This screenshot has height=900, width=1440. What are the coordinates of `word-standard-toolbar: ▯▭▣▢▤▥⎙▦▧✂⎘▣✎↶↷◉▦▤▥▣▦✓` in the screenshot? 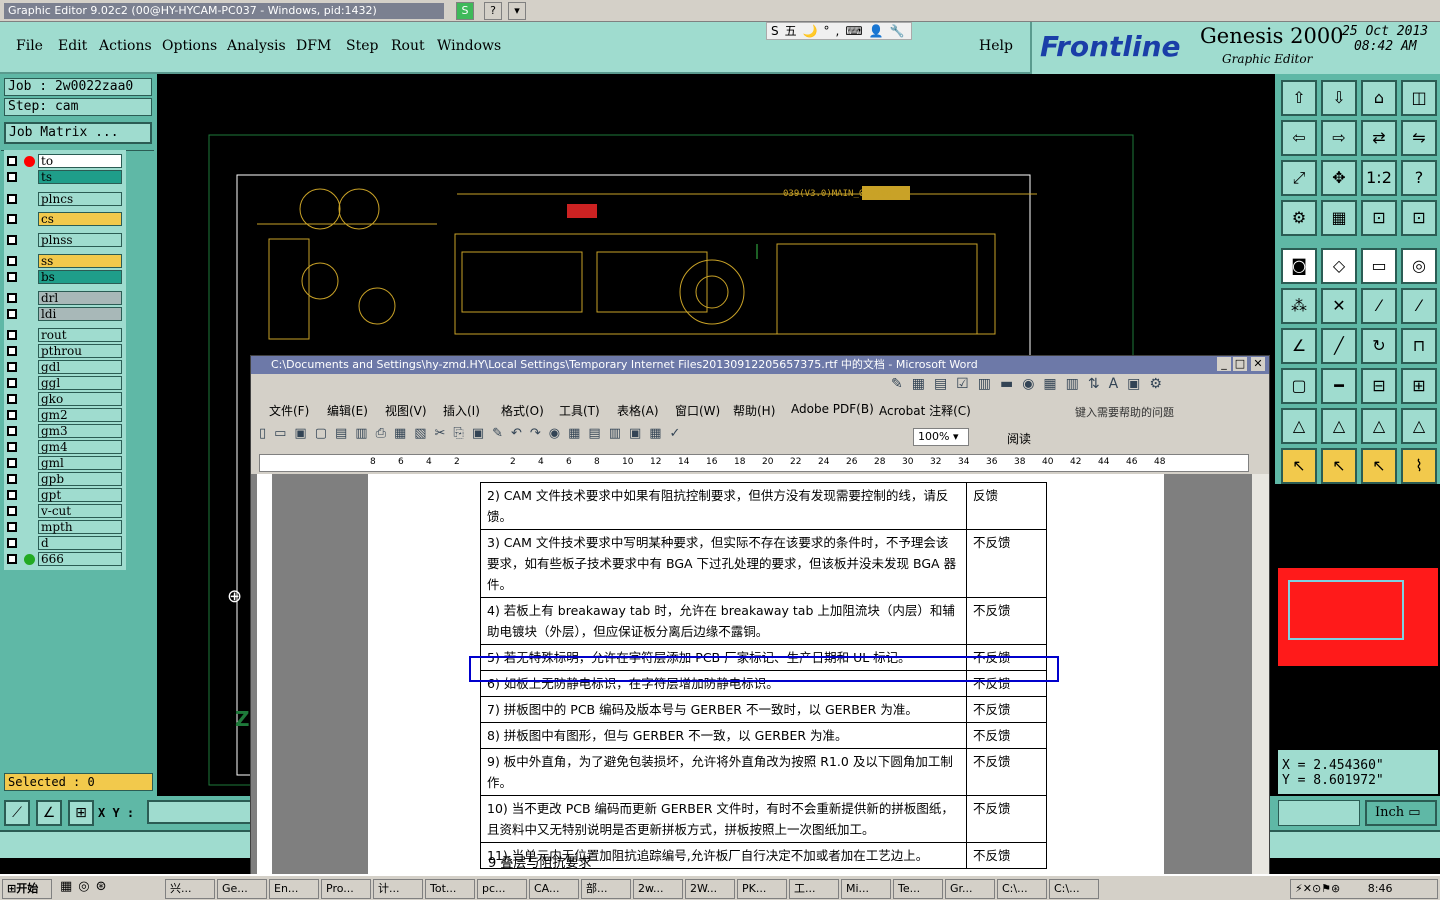 It's located at (579, 437).